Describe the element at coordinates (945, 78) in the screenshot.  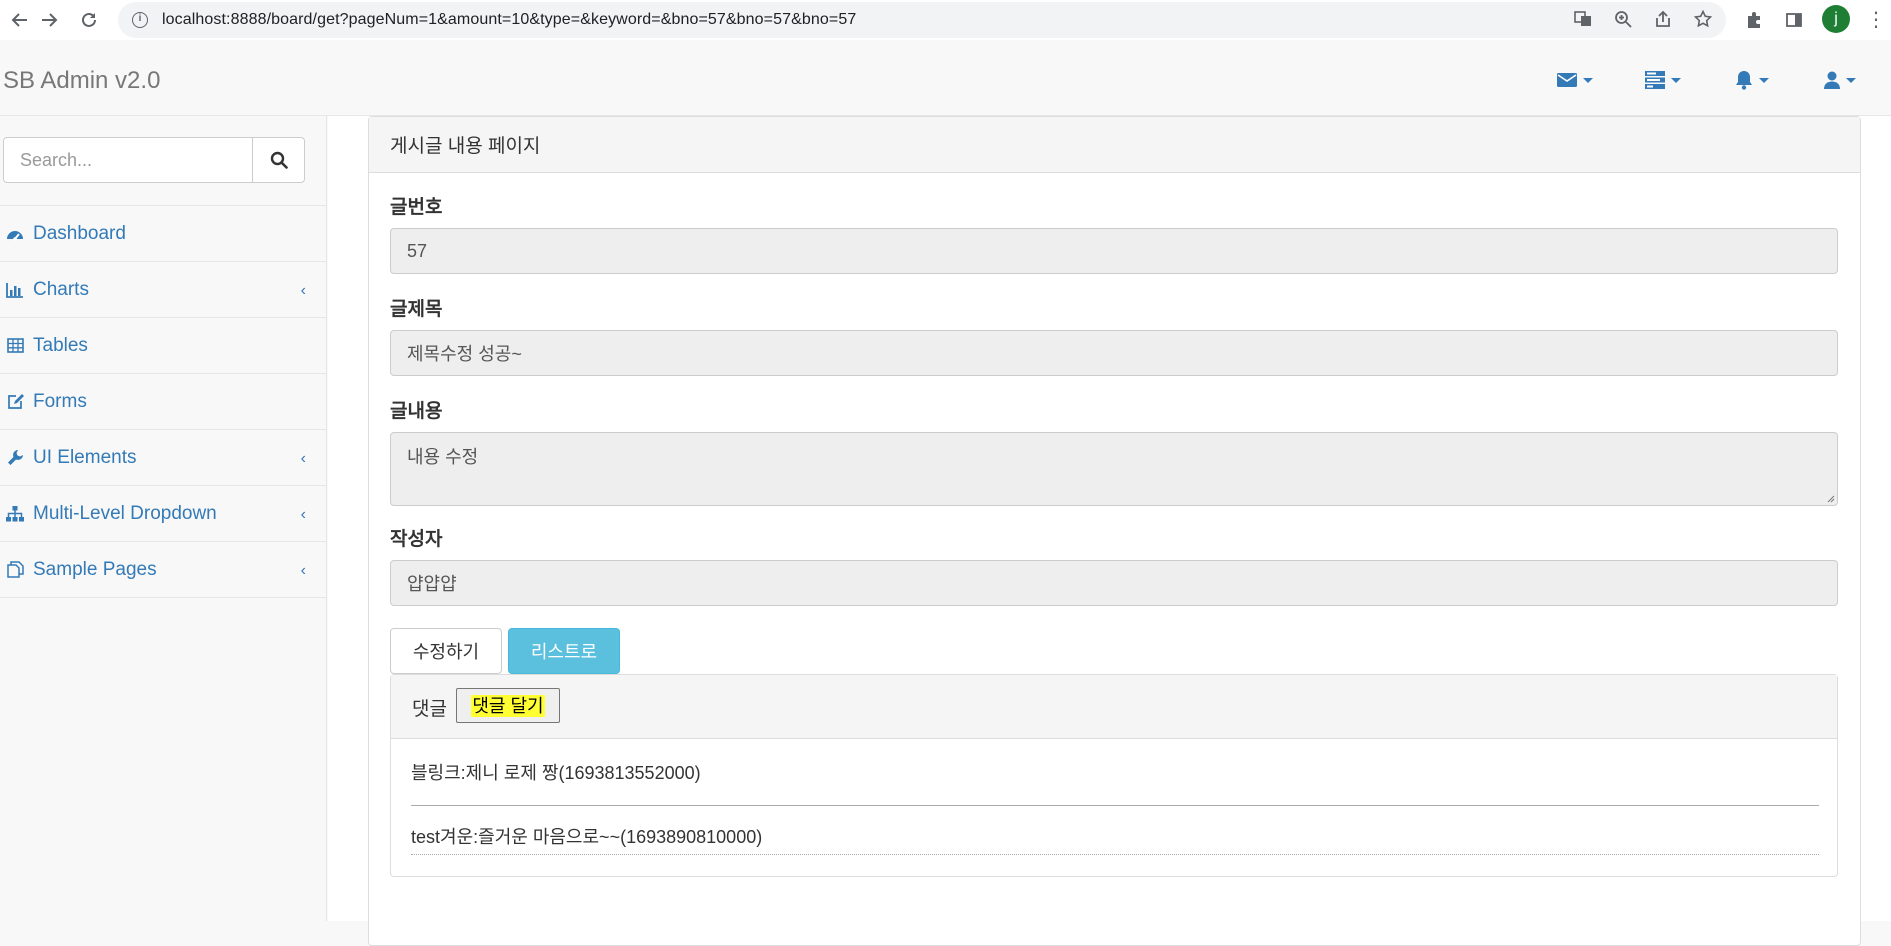
I see `top-navbar: SB Admin v2.0` at that location.